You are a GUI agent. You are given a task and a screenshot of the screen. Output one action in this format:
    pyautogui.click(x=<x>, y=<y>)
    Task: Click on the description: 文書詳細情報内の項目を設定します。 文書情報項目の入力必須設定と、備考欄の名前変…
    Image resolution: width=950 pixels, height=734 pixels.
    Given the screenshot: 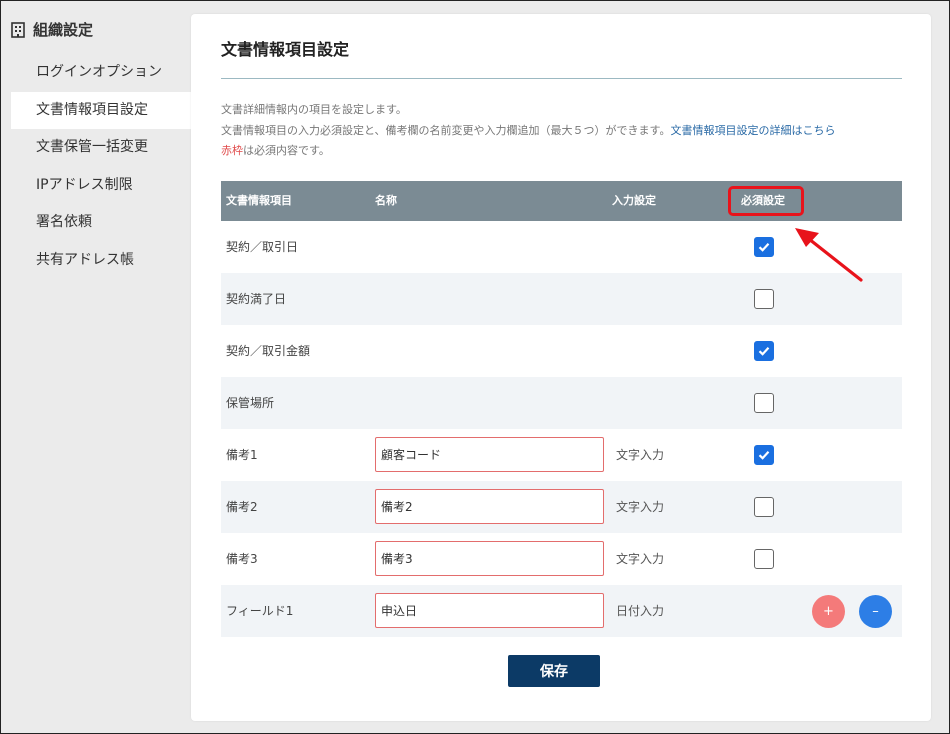 What is the action you would take?
    pyautogui.click(x=528, y=131)
    